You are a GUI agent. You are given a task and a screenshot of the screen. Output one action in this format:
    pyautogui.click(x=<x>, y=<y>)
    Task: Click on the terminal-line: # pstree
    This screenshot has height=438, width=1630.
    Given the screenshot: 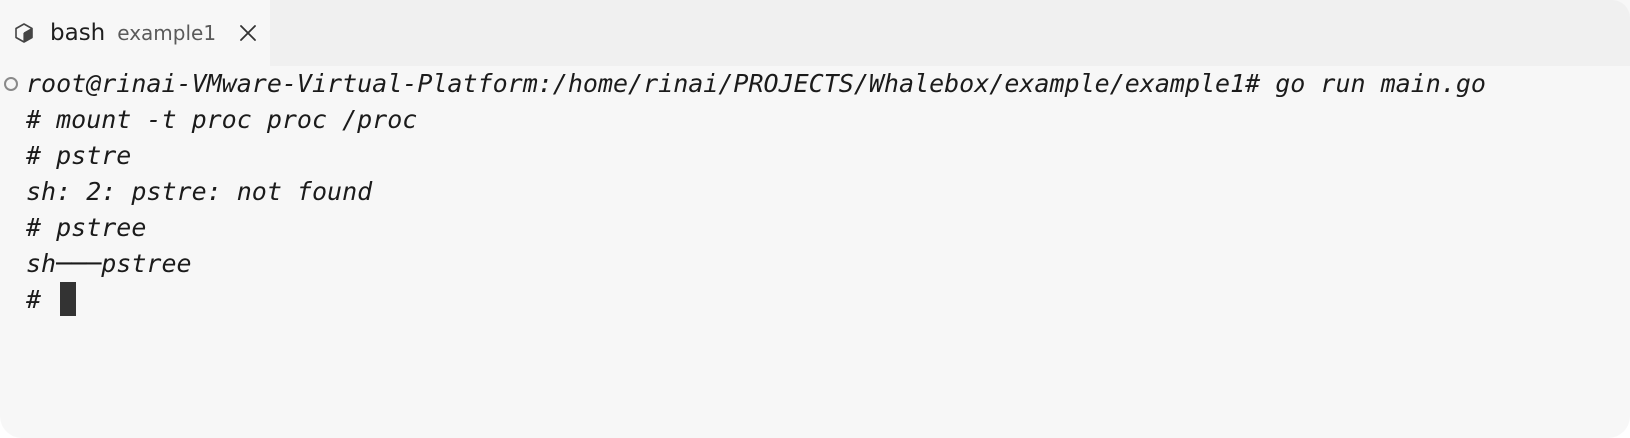 What is the action you would take?
    pyautogui.click(x=86, y=227)
    